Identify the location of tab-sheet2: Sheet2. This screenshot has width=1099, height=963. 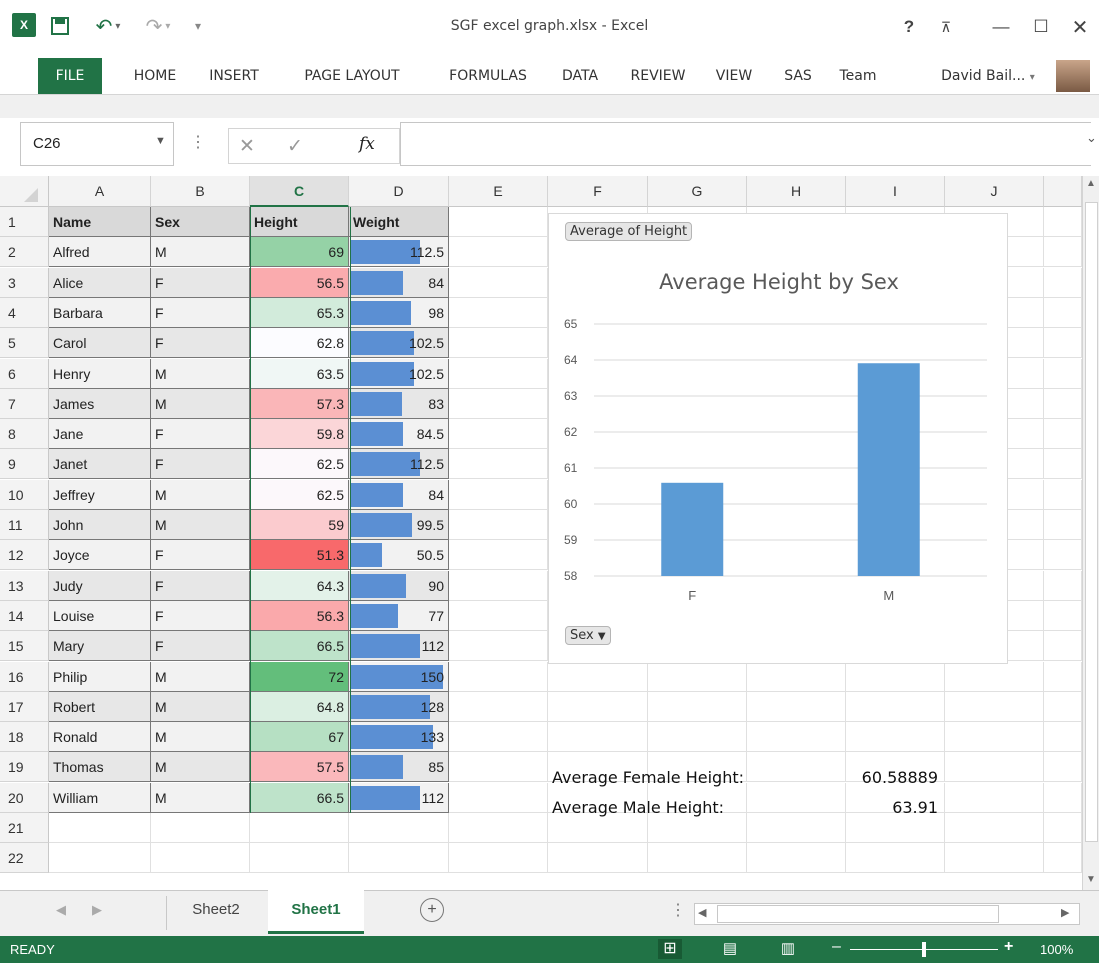
(216, 912).